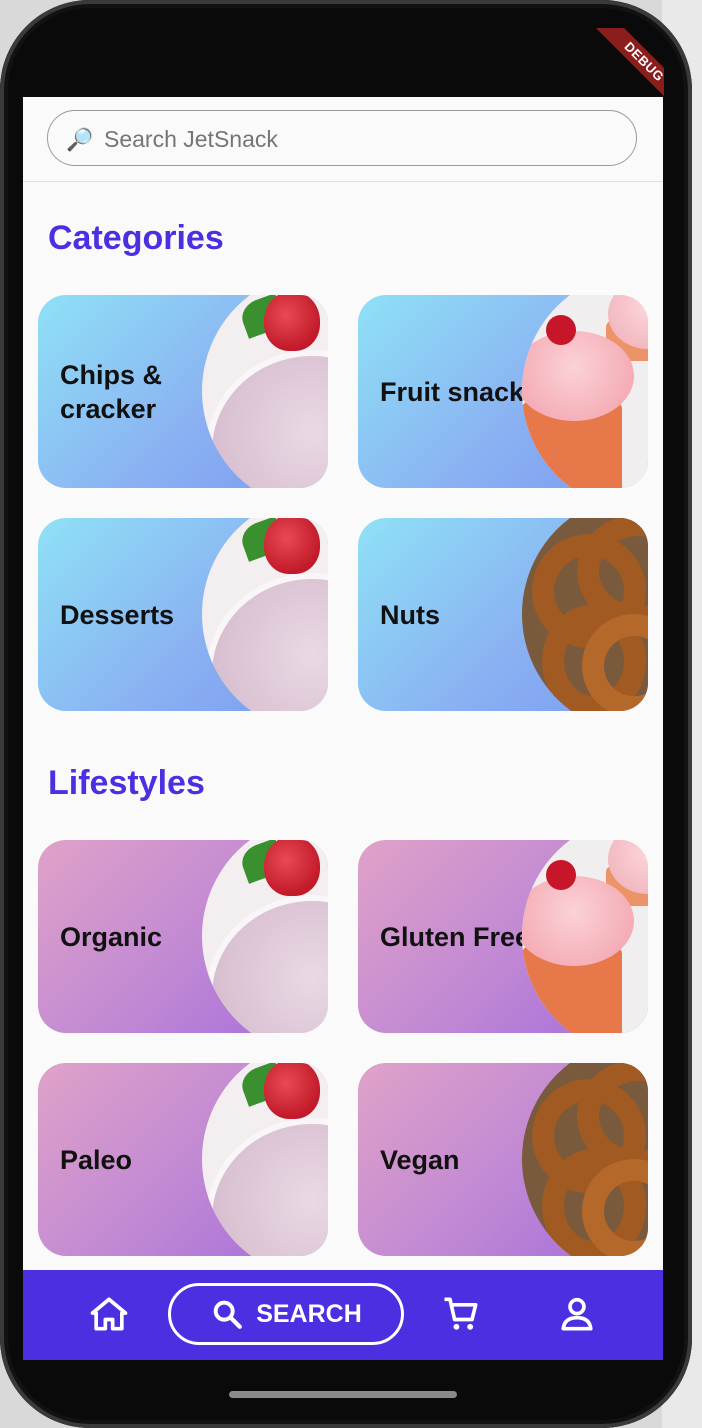 Image resolution: width=702 pixels, height=1428 pixels. I want to click on search-field: 🔎, so click(342, 138).